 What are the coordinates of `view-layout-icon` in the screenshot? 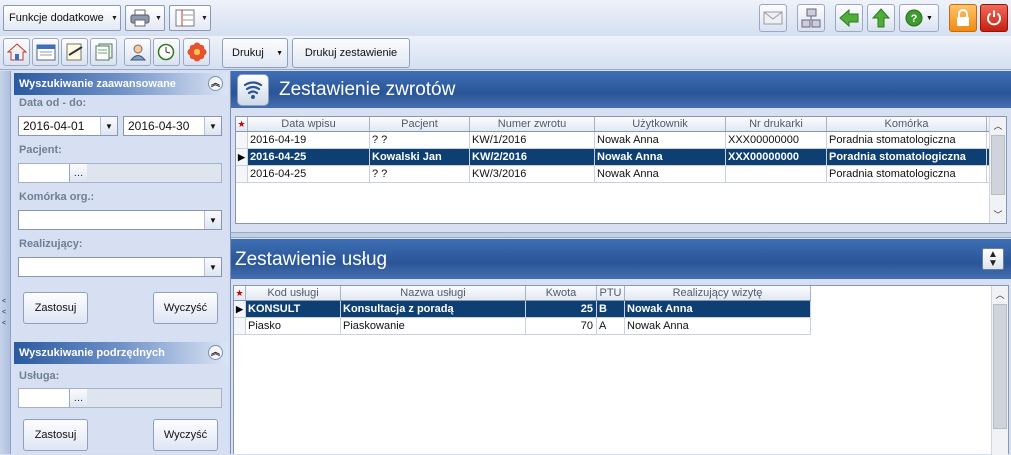 It's located at (184, 18).